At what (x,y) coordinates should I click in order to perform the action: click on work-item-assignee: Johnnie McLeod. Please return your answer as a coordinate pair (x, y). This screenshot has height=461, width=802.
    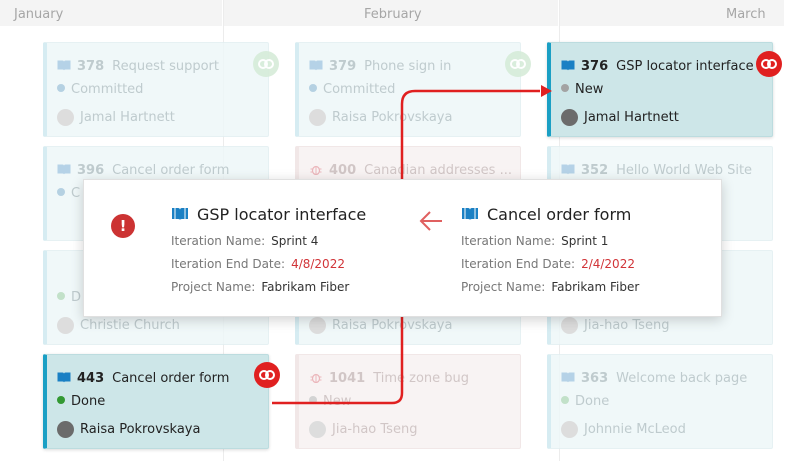
    Looking at the image, I should click on (635, 429).